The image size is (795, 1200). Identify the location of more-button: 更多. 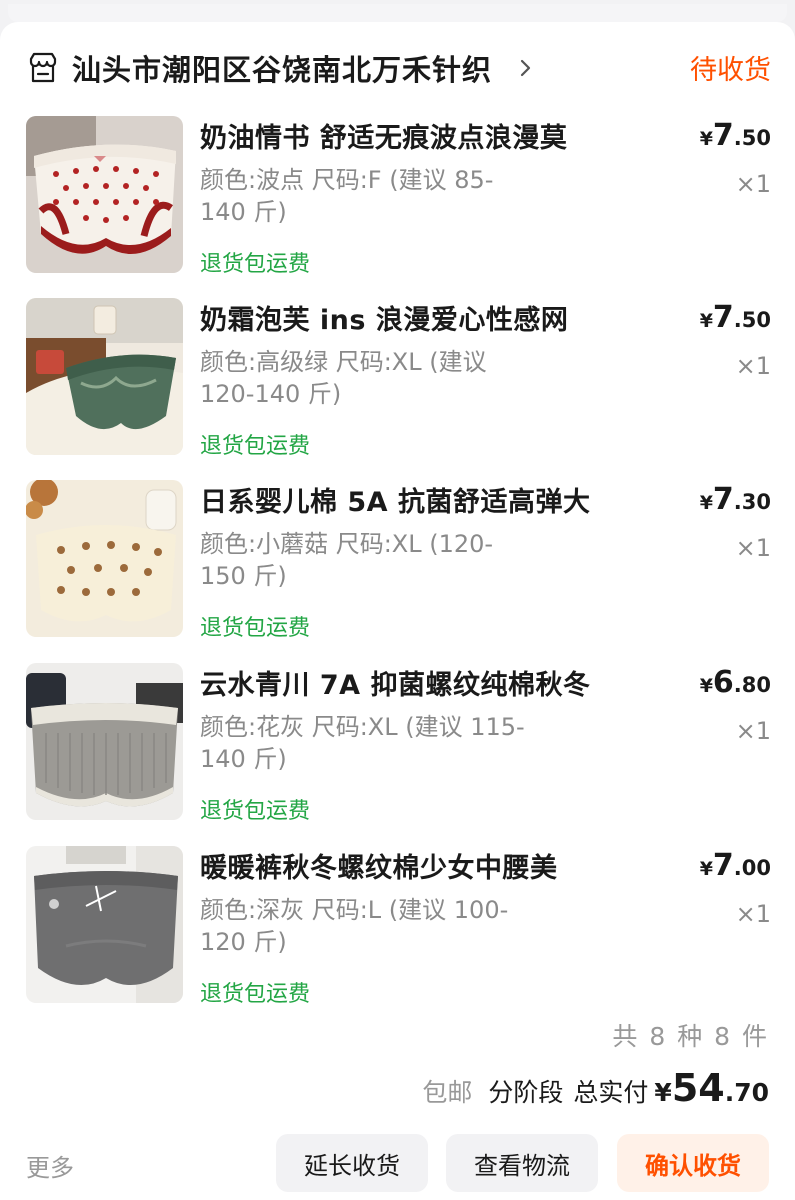
(50, 1165).